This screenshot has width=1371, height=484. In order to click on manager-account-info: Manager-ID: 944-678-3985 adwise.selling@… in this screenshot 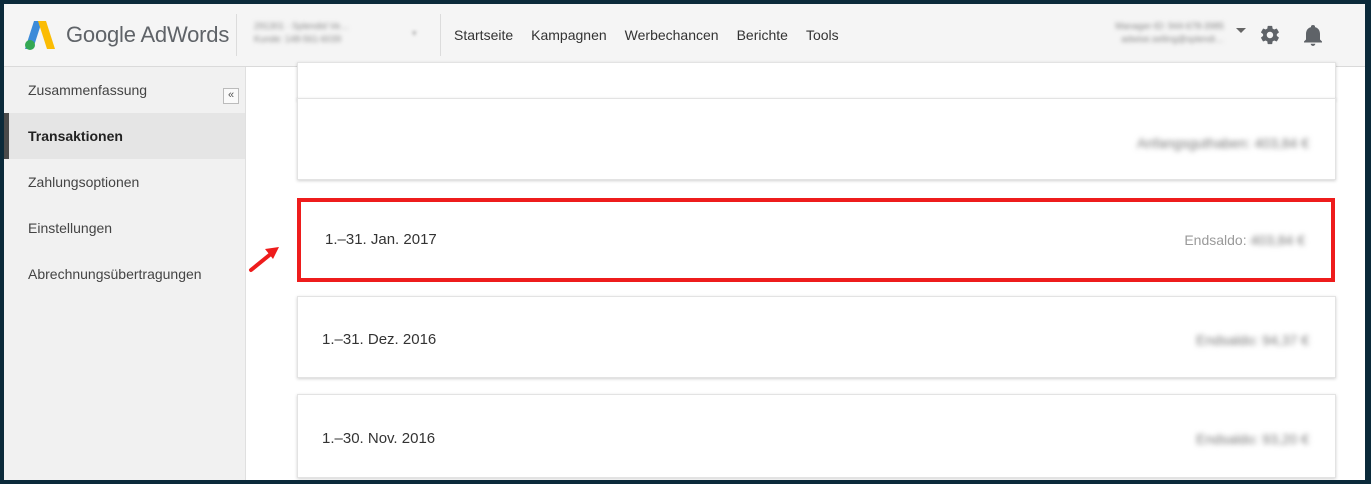, I will do `click(1150, 33)`.